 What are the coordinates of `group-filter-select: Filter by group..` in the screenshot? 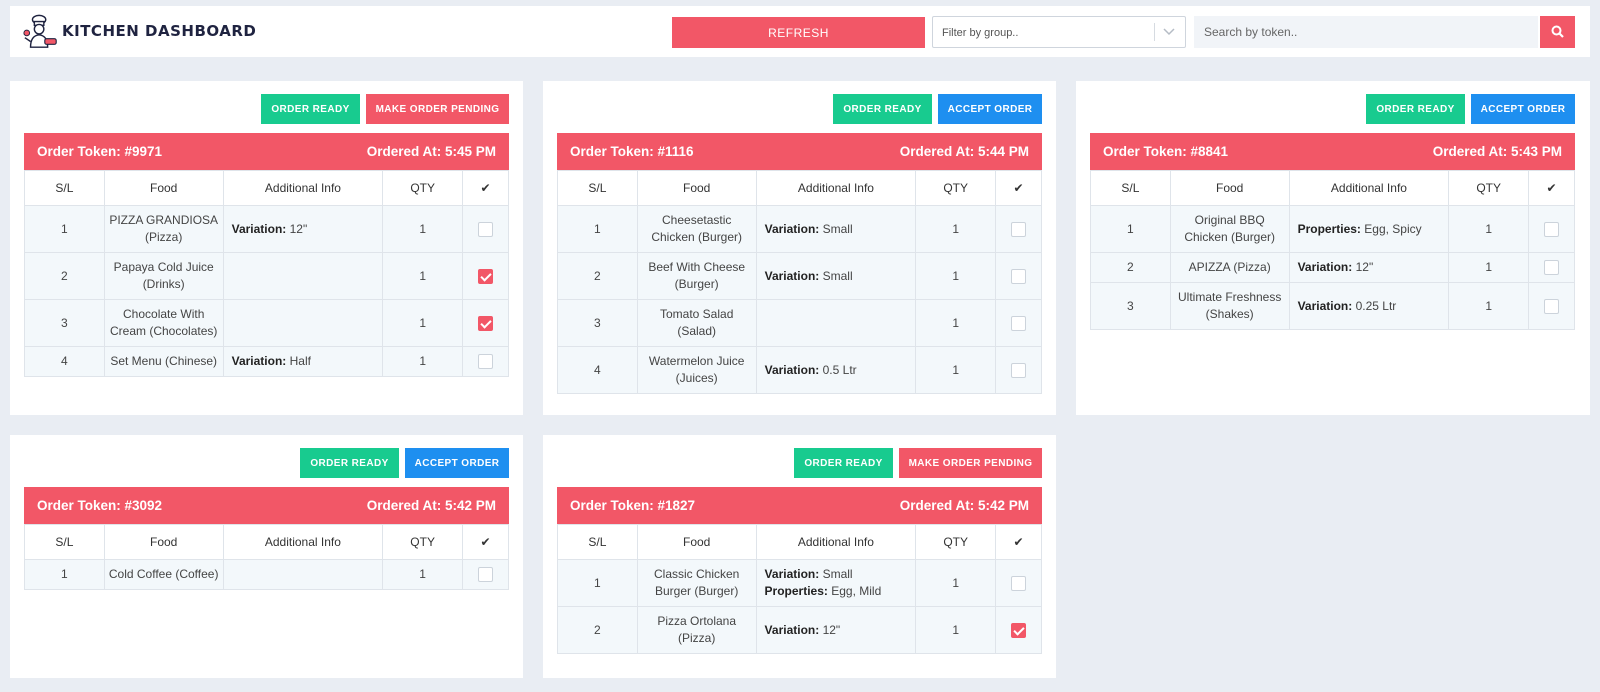 It's located at (1059, 32).